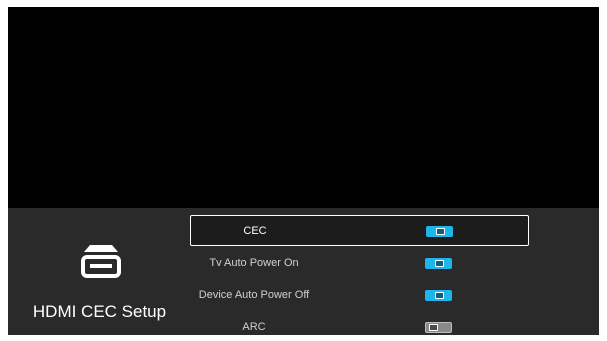 The height and width of the screenshot is (341, 607). I want to click on arc-toggle, so click(438, 327).